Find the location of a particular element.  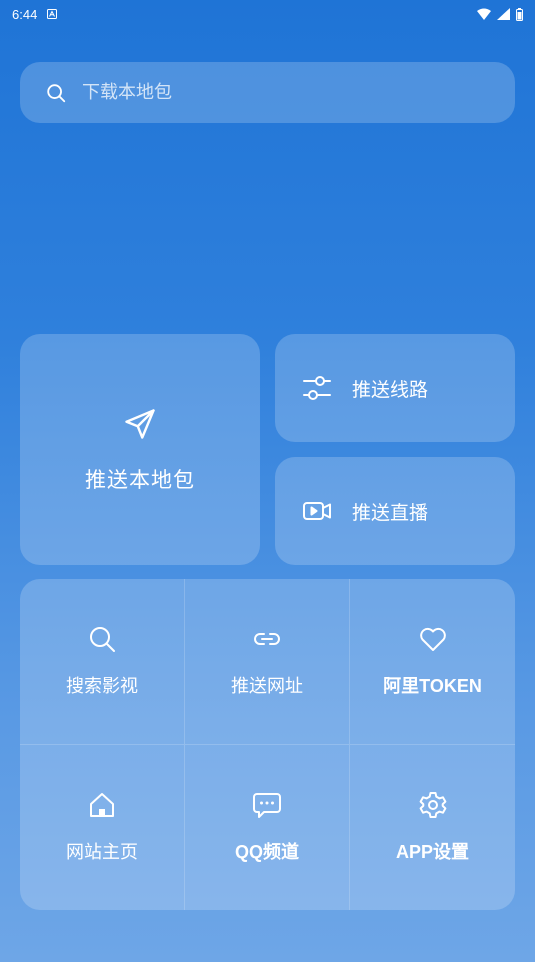

push-route-button: 推送线路 is located at coordinates (395, 388).